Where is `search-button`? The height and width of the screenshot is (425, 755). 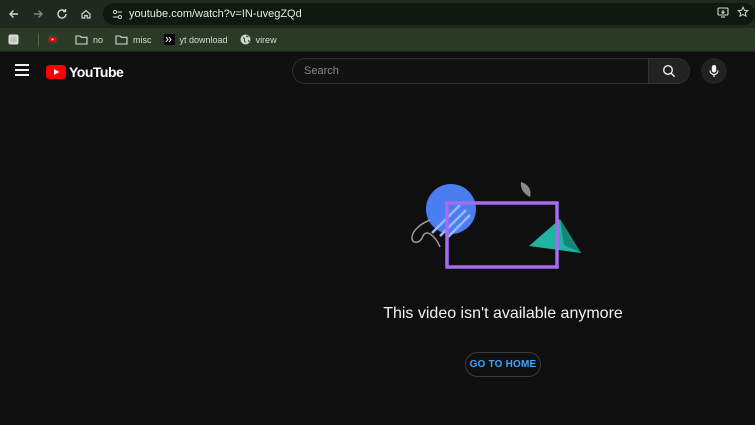 search-button is located at coordinates (669, 71).